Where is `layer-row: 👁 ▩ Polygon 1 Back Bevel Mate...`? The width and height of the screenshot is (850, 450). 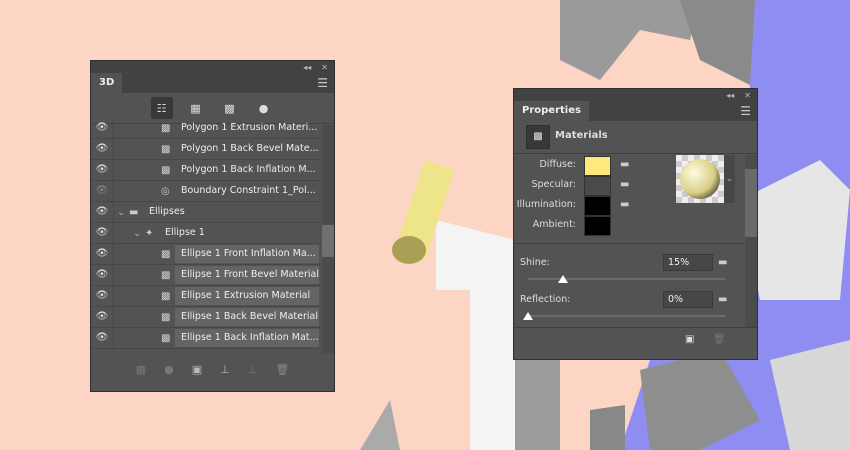 layer-row: 👁 ▩ Polygon 1 Back Bevel Mate... is located at coordinates (212, 149).